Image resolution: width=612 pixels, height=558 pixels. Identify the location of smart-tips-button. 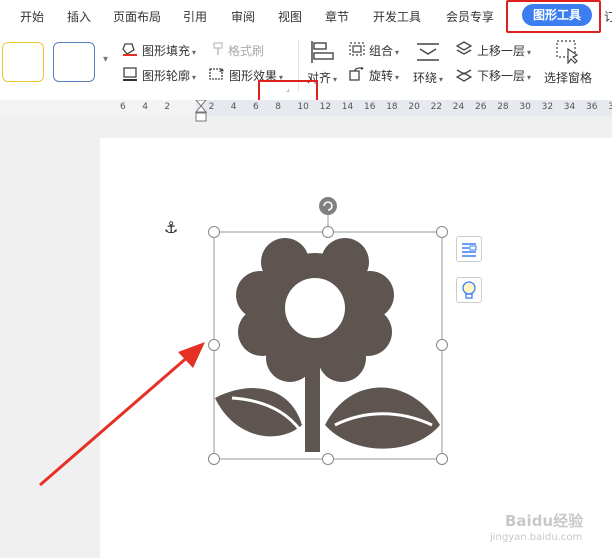
(469, 290).